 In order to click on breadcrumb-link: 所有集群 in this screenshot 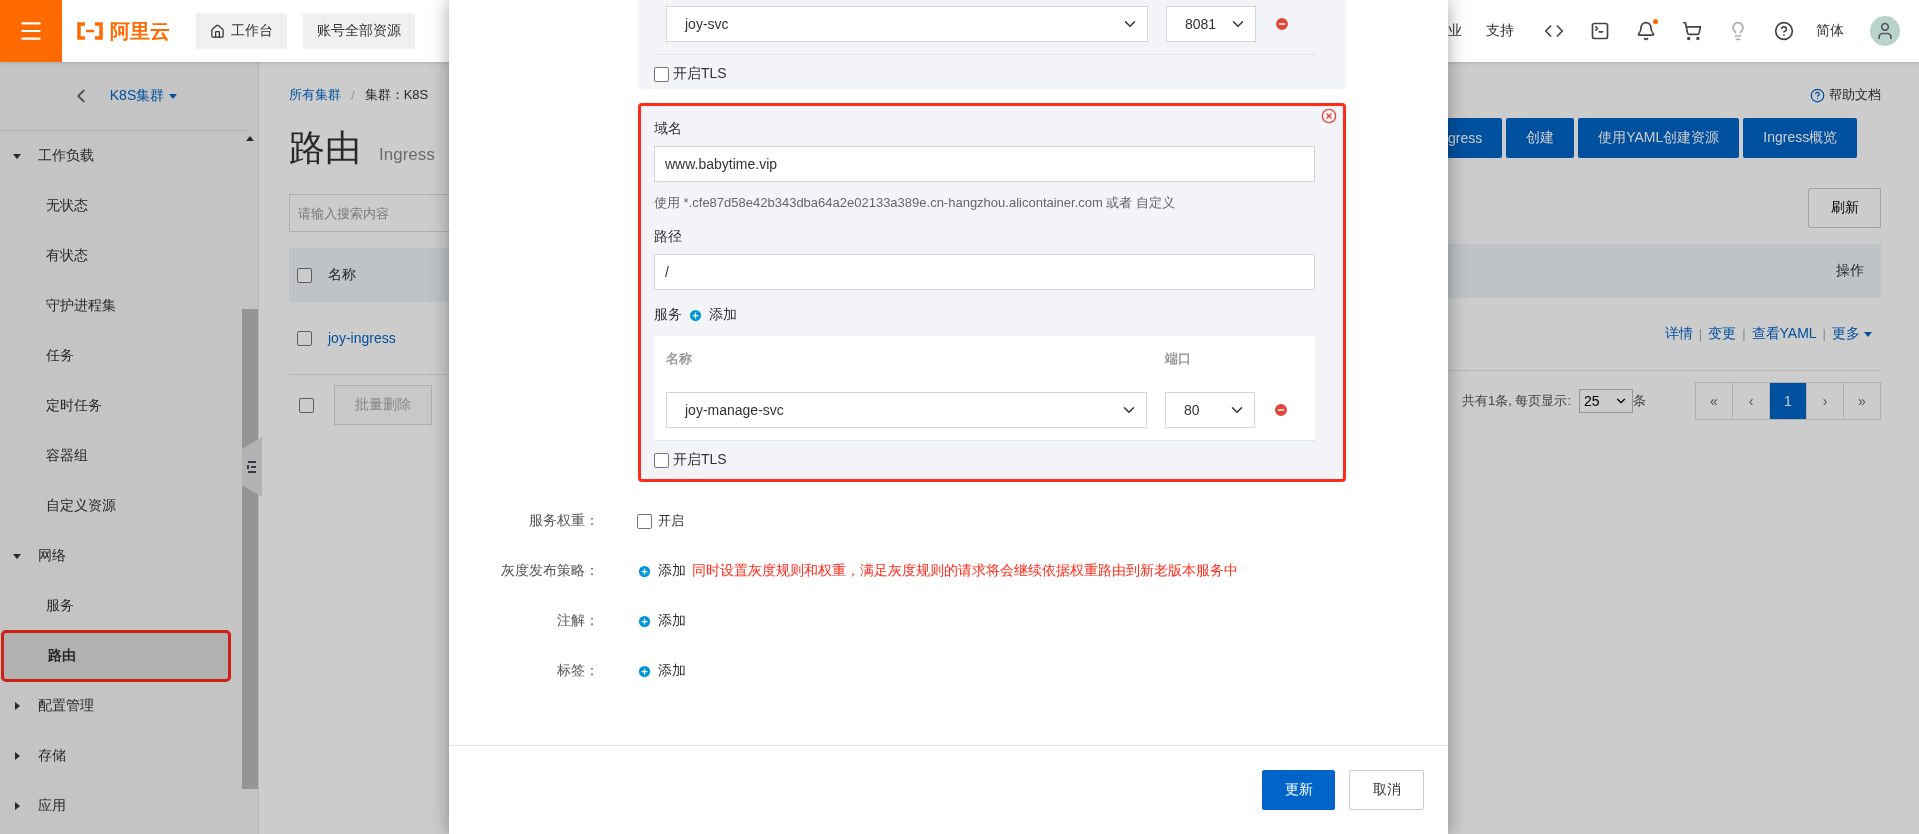, I will do `click(315, 95)`.